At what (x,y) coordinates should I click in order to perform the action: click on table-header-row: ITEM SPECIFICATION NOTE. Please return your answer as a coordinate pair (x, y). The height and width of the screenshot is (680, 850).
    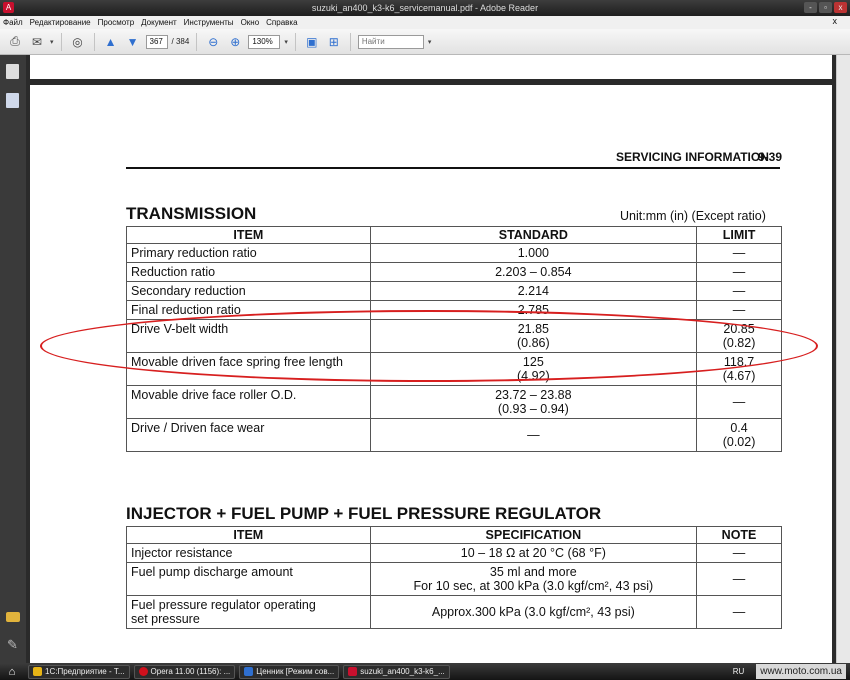
    Looking at the image, I should click on (454, 535).